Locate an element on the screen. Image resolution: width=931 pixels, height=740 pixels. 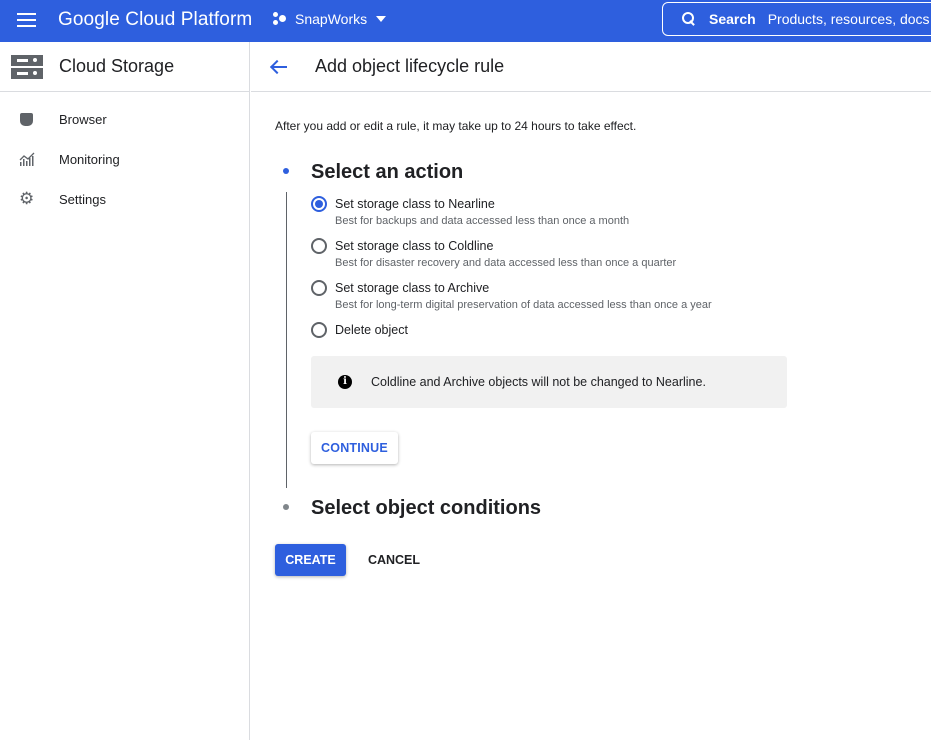
search-input: Search Products, resources, docs is located at coordinates (796, 19).